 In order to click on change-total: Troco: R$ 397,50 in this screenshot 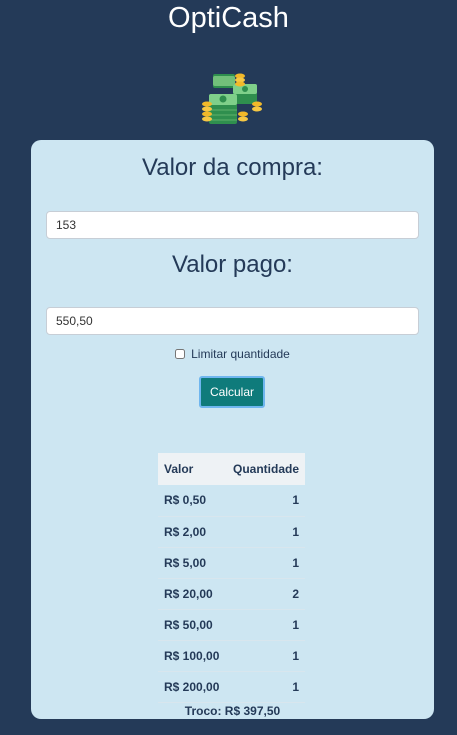, I will do `click(232, 711)`.